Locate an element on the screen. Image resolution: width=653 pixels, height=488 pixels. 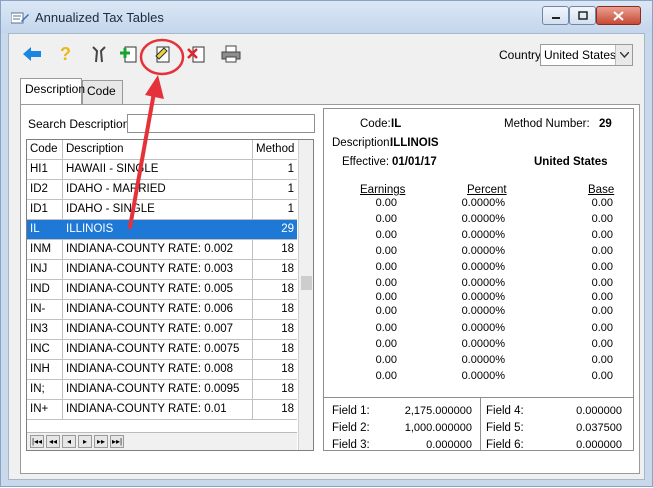
add-button is located at coordinates (129, 54).